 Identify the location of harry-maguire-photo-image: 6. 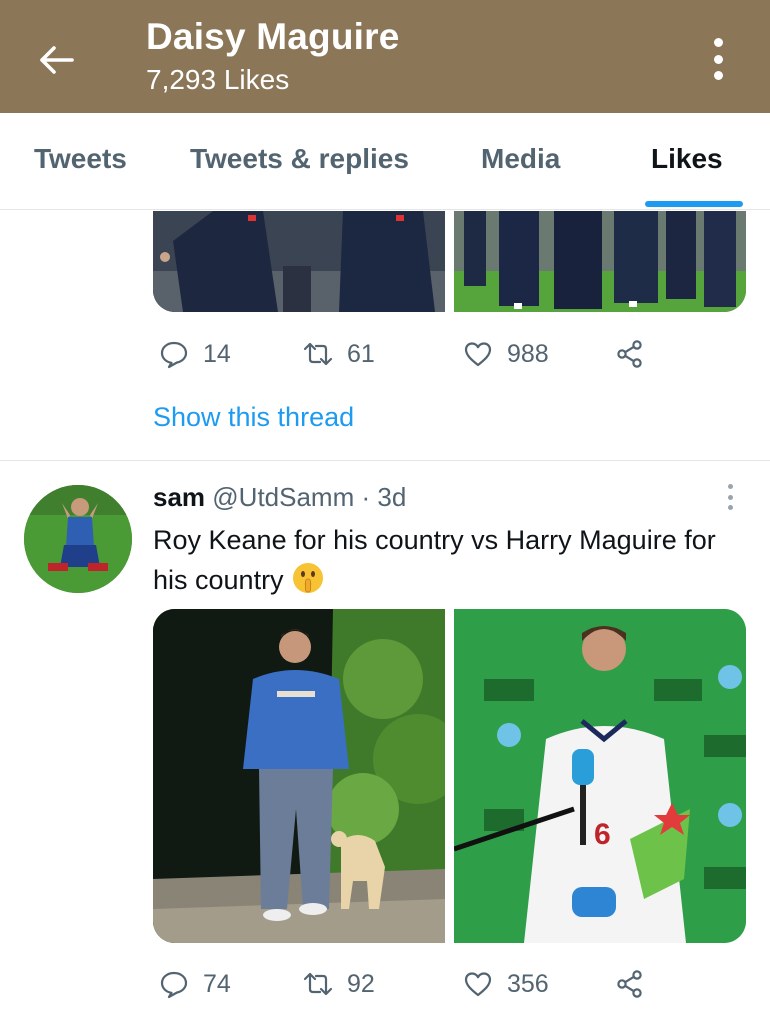
(600, 776).